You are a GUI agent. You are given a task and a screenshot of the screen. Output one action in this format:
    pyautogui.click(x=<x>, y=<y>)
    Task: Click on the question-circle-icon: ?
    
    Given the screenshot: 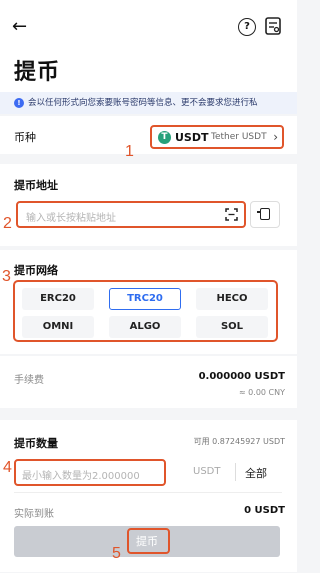 What is the action you would take?
    pyautogui.click(x=247, y=27)
    